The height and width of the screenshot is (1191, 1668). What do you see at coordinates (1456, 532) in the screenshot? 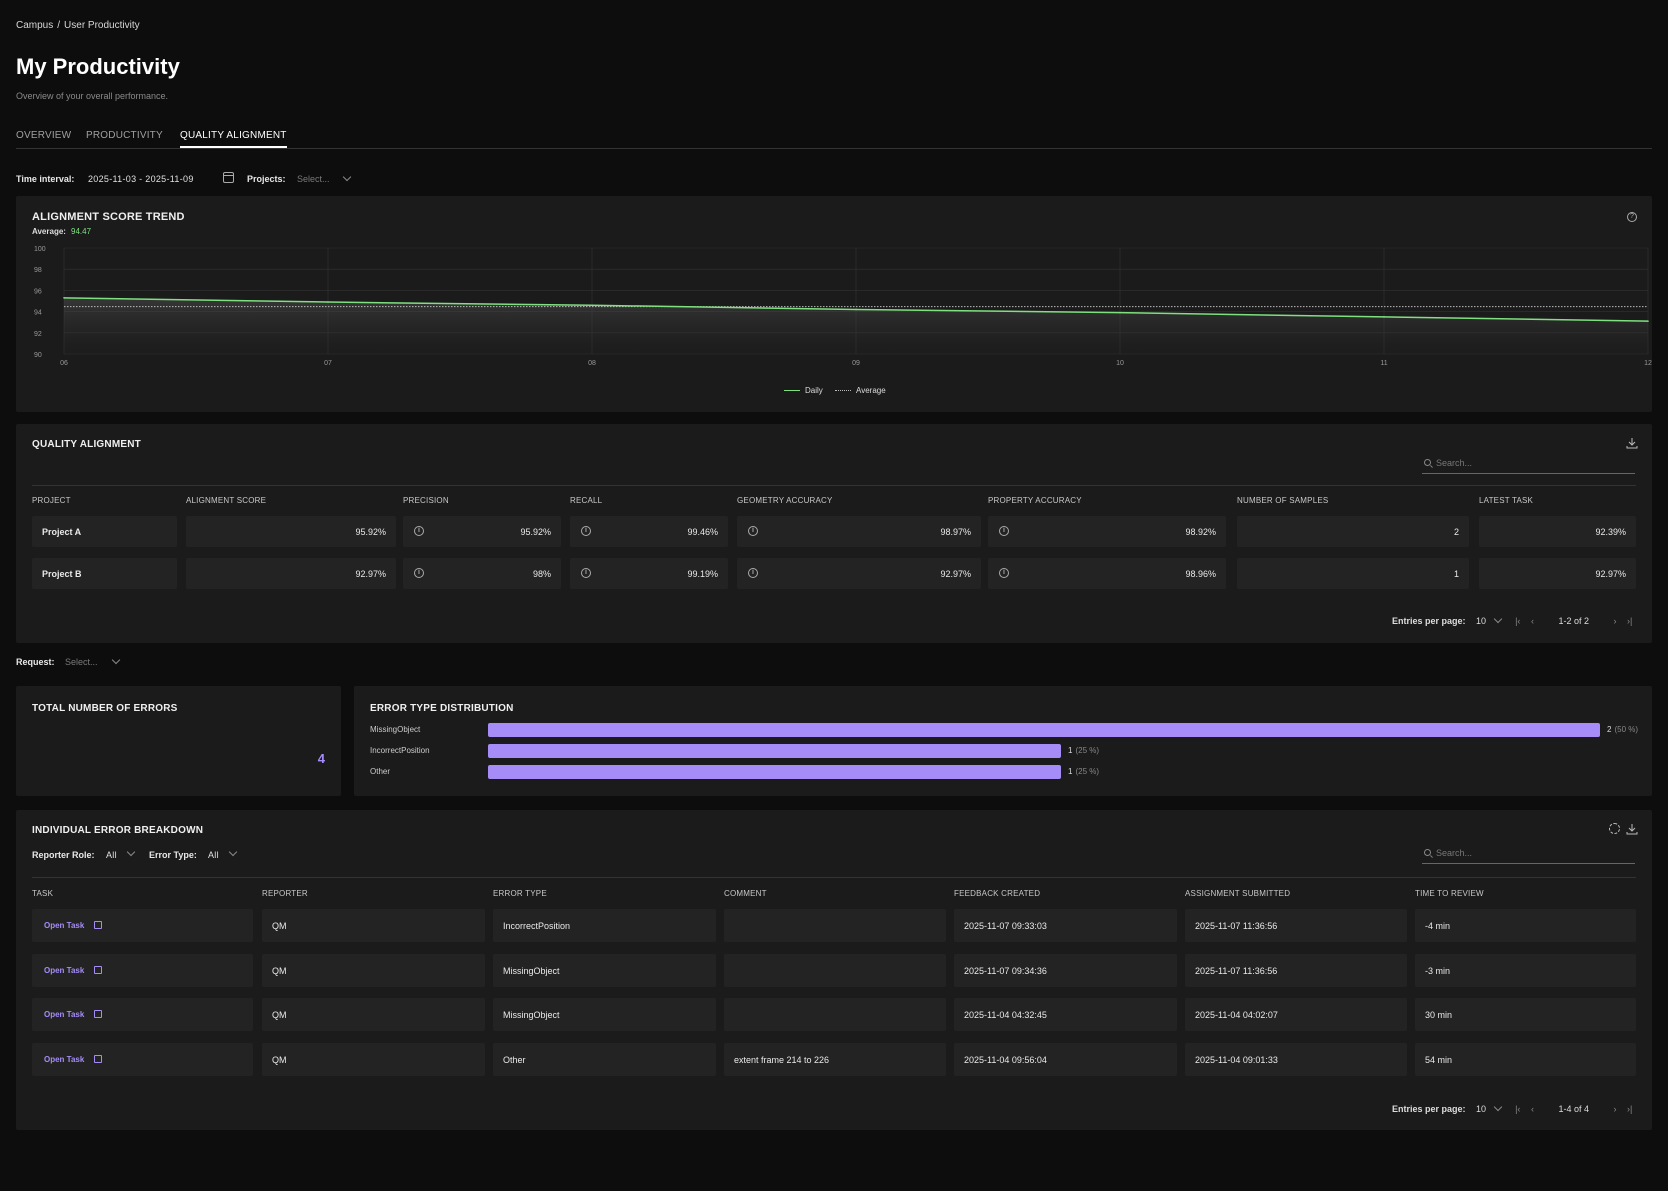
I see `cell-value-samples: 2` at bounding box center [1456, 532].